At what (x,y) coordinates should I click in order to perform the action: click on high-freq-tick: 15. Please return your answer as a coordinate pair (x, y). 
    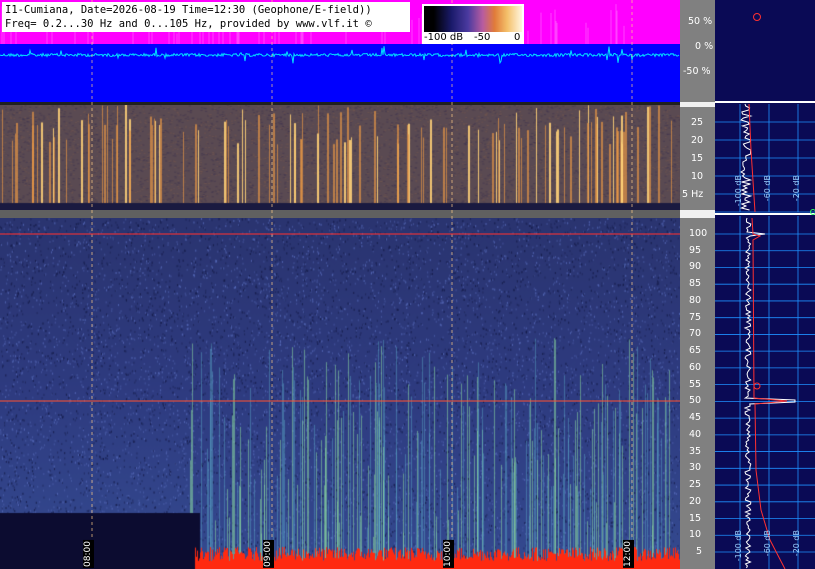
    Looking at the image, I should click on (695, 518).